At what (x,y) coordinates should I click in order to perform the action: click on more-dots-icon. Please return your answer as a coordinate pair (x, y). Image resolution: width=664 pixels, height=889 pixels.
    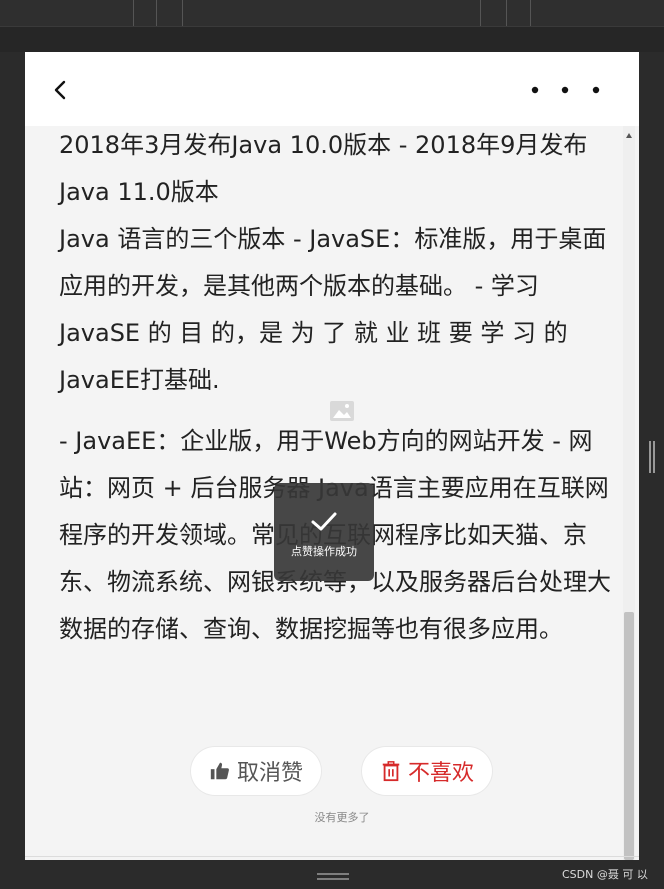
    Looking at the image, I should click on (570, 90).